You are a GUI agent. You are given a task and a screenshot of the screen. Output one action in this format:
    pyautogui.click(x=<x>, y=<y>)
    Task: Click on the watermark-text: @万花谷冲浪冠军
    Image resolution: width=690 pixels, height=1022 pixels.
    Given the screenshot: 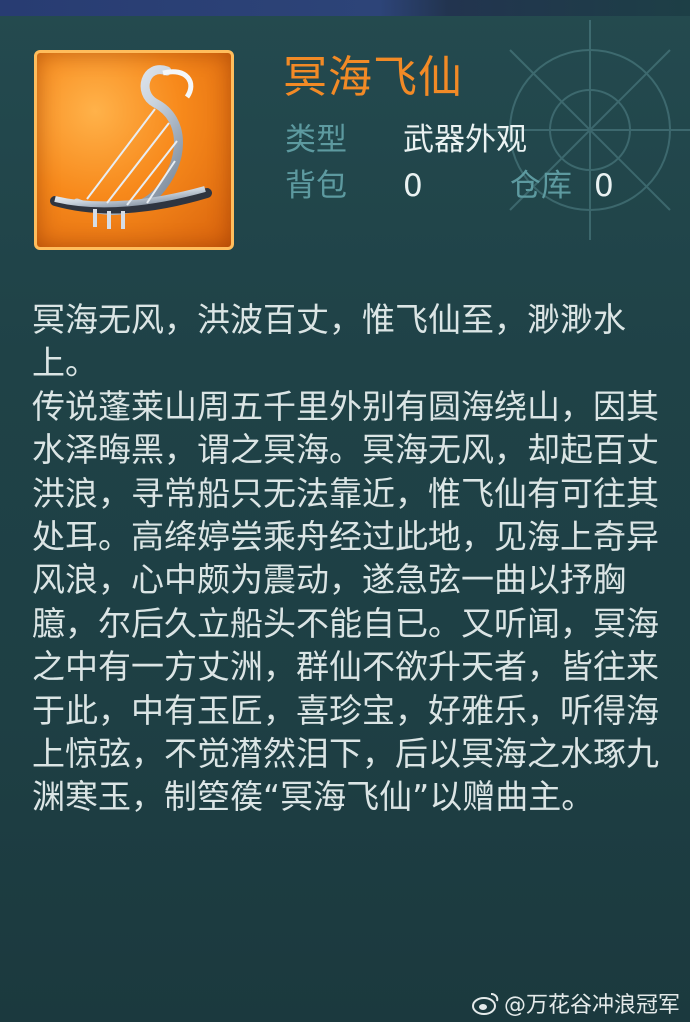 What is the action you would take?
    pyautogui.click(x=591, y=1005)
    